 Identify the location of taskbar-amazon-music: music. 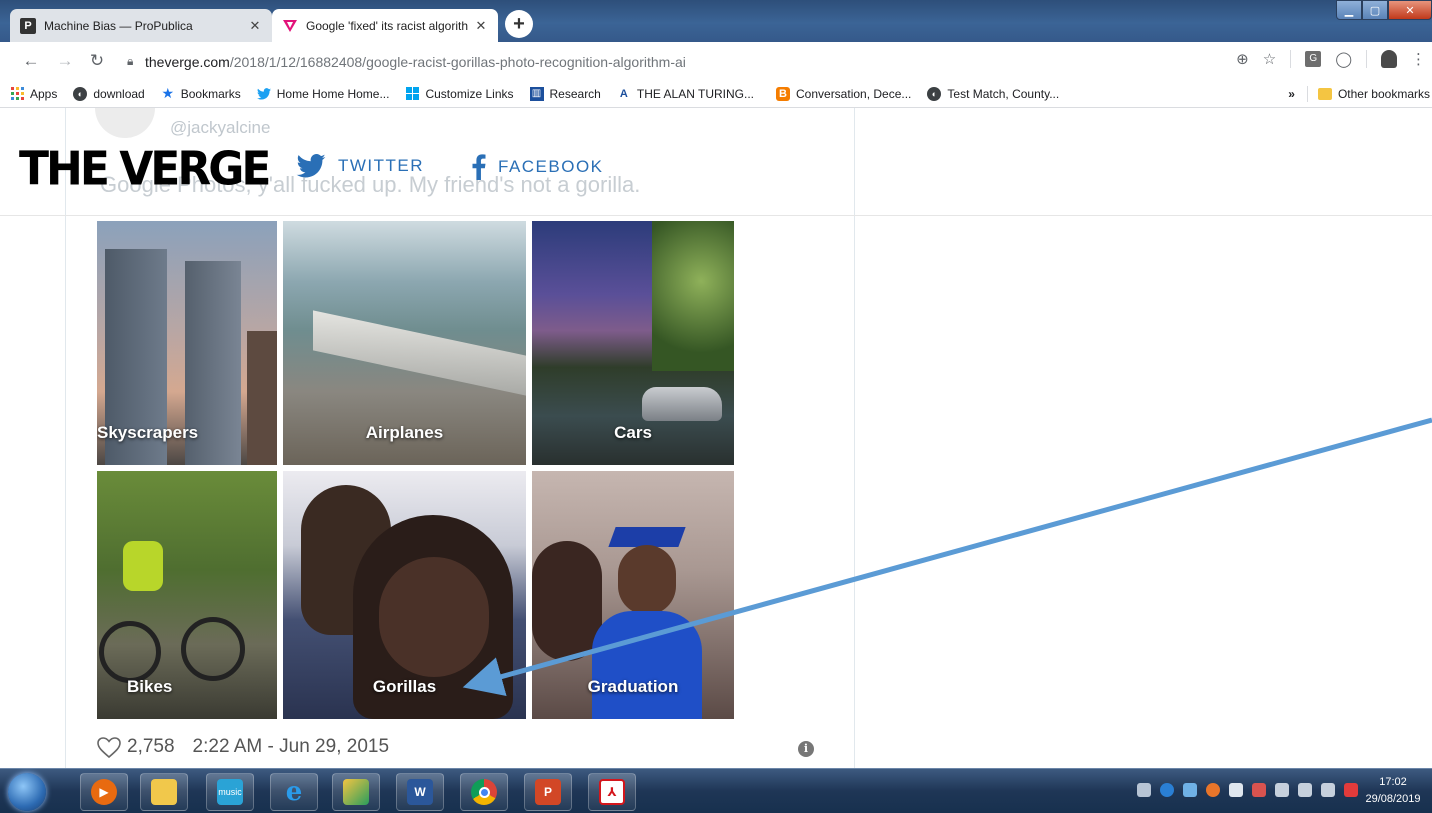
(230, 792).